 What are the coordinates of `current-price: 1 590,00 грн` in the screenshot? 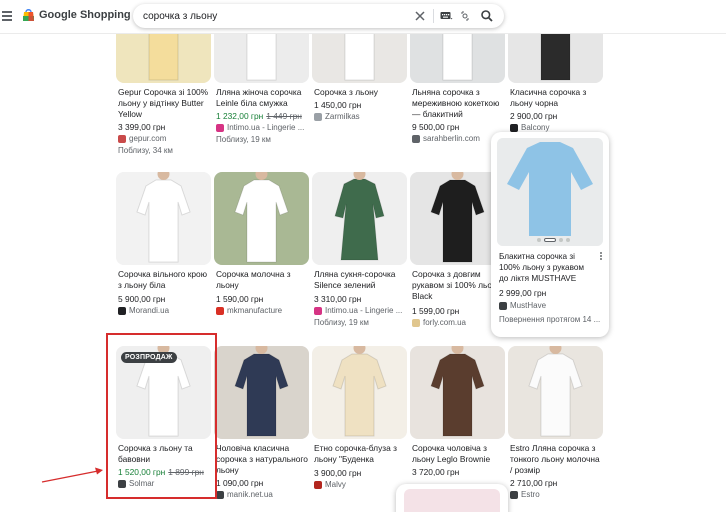 It's located at (240, 299).